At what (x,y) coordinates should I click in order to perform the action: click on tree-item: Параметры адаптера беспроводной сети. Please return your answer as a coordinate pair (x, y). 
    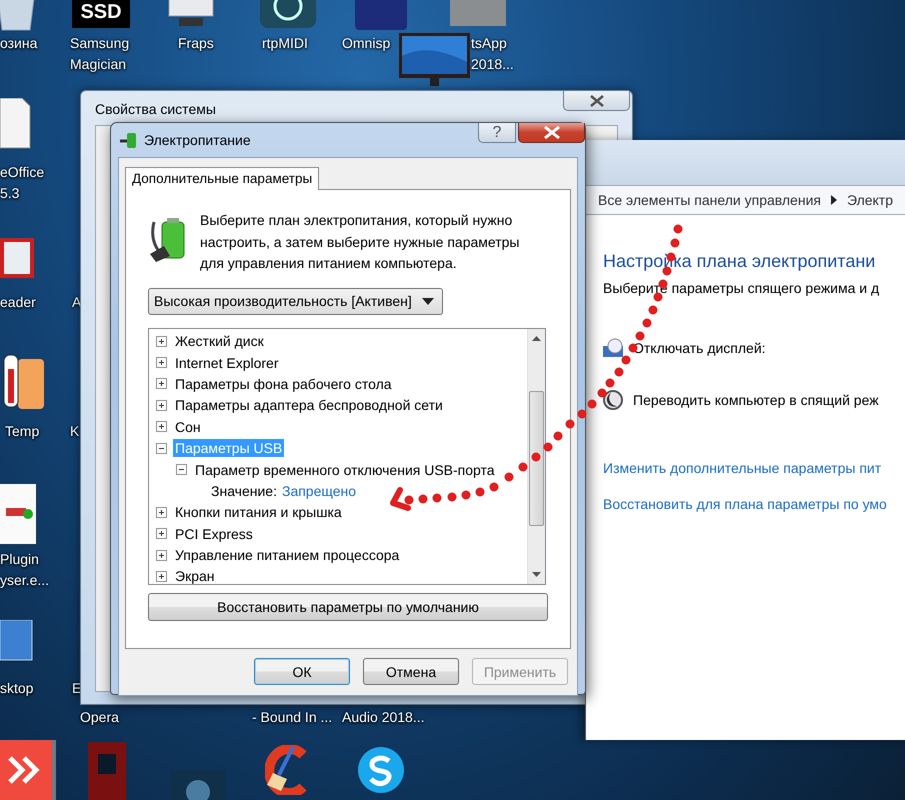
    Looking at the image, I should click on (309, 405).